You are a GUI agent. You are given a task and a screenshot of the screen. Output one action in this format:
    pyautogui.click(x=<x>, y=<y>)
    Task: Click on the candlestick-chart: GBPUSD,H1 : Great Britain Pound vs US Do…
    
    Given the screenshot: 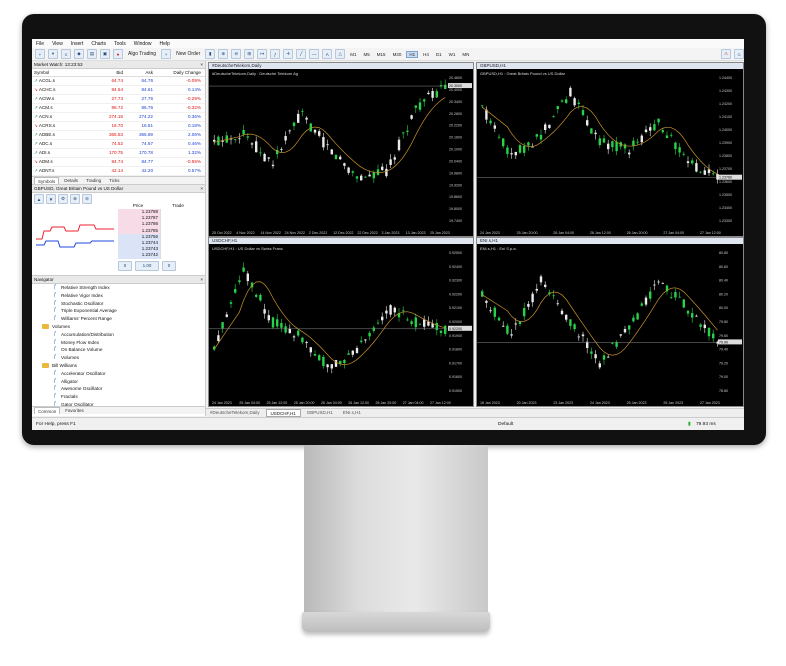 What is the action you would take?
    pyautogui.click(x=610, y=152)
    